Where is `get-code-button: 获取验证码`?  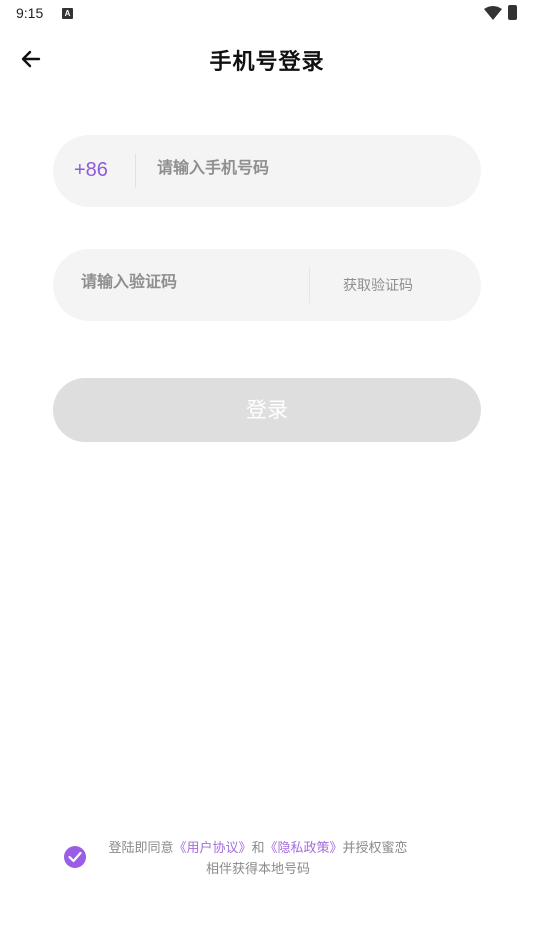 get-code-button: 获取验证码 is located at coordinates (378, 285).